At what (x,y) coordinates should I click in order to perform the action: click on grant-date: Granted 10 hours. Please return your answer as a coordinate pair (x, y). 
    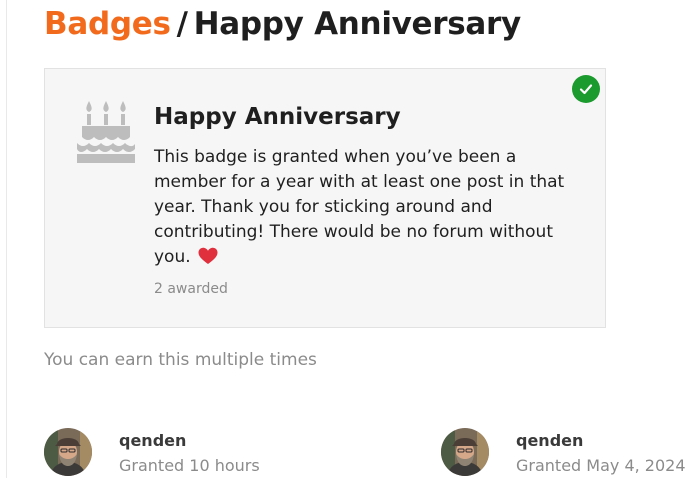
    Looking at the image, I should click on (189, 465).